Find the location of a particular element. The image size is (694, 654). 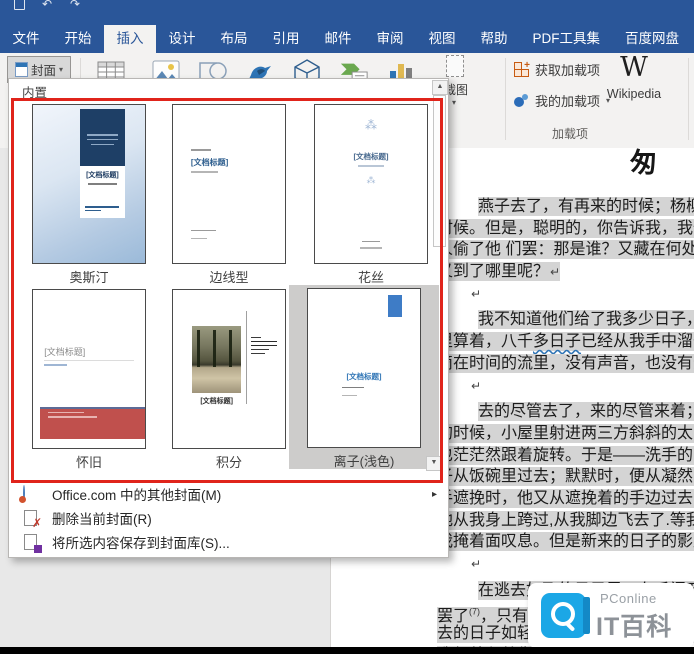

wikipedia-button: W Wikipedia is located at coordinates (634, 77).